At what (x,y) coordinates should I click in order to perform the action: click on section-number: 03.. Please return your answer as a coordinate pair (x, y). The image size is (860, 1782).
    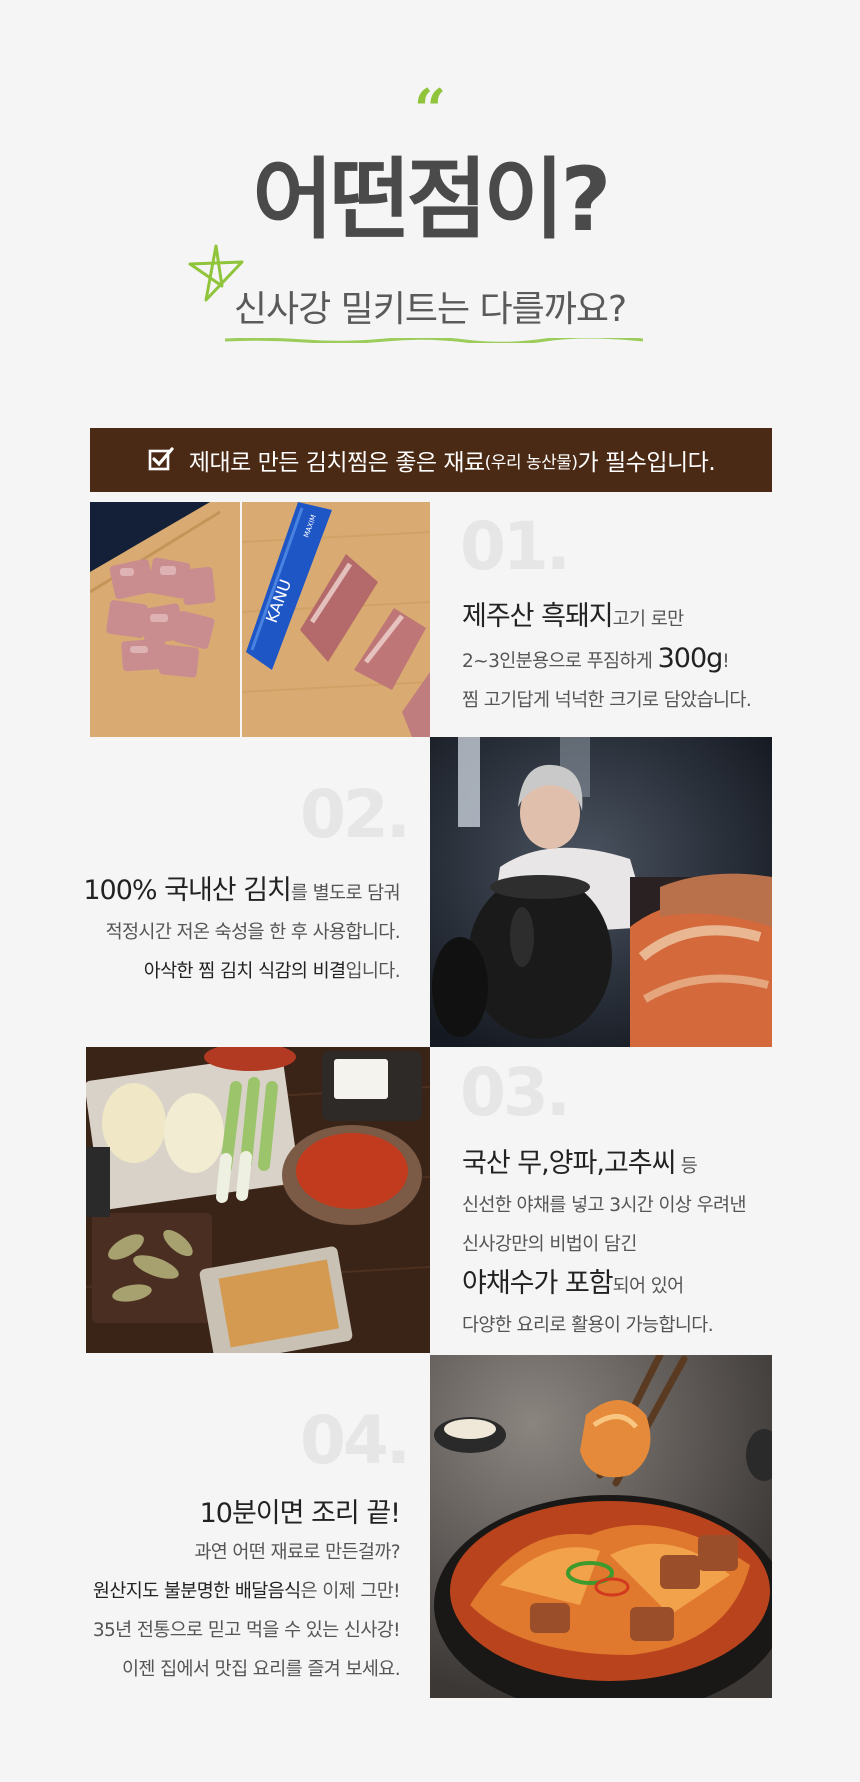
    Looking at the image, I should click on (515, 1092).